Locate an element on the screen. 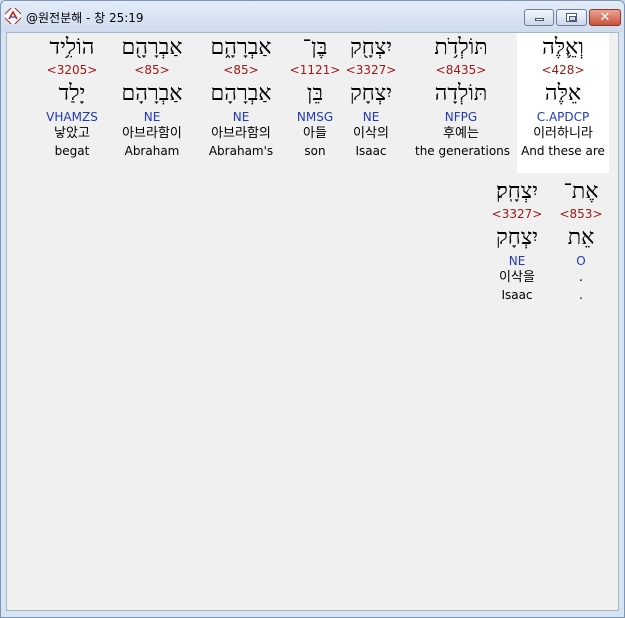 This screenshot has width=625, height=618. window-title: @원전분해 - 창 25:19 is located at coordinates (85, 18).